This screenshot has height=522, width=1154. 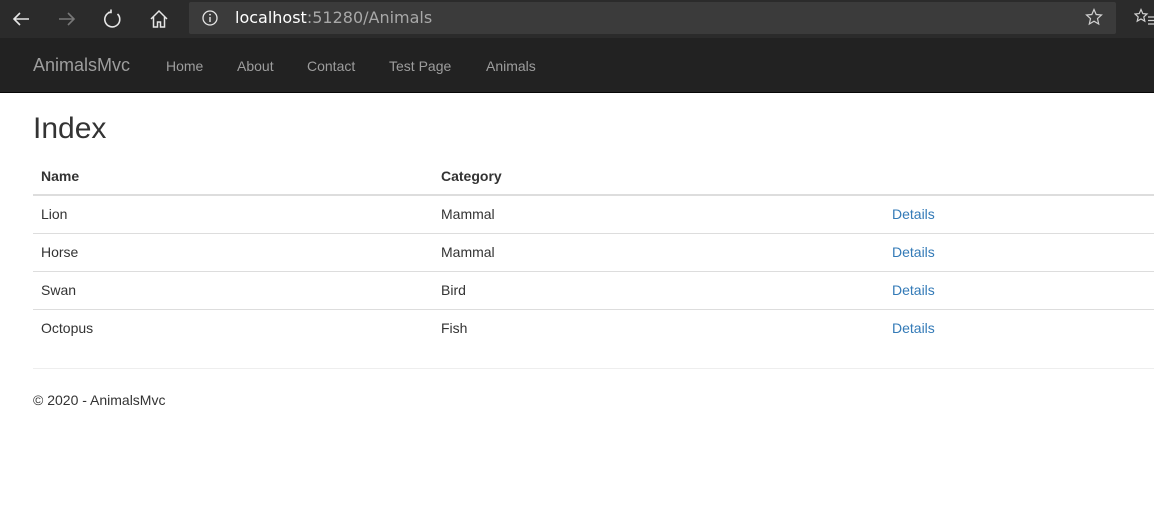 I want to click on table-row: Lion Mammal Details, so click(x=593, y=214).